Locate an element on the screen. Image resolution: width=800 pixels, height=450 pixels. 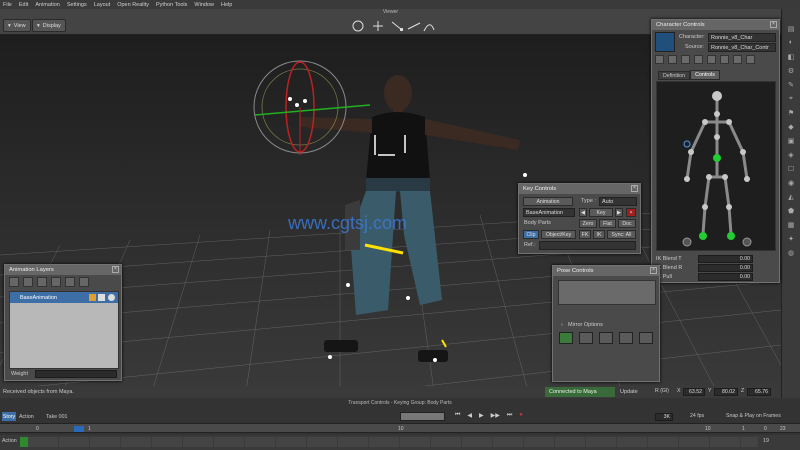
story-tab: Story is located at coordinates (9, 416).